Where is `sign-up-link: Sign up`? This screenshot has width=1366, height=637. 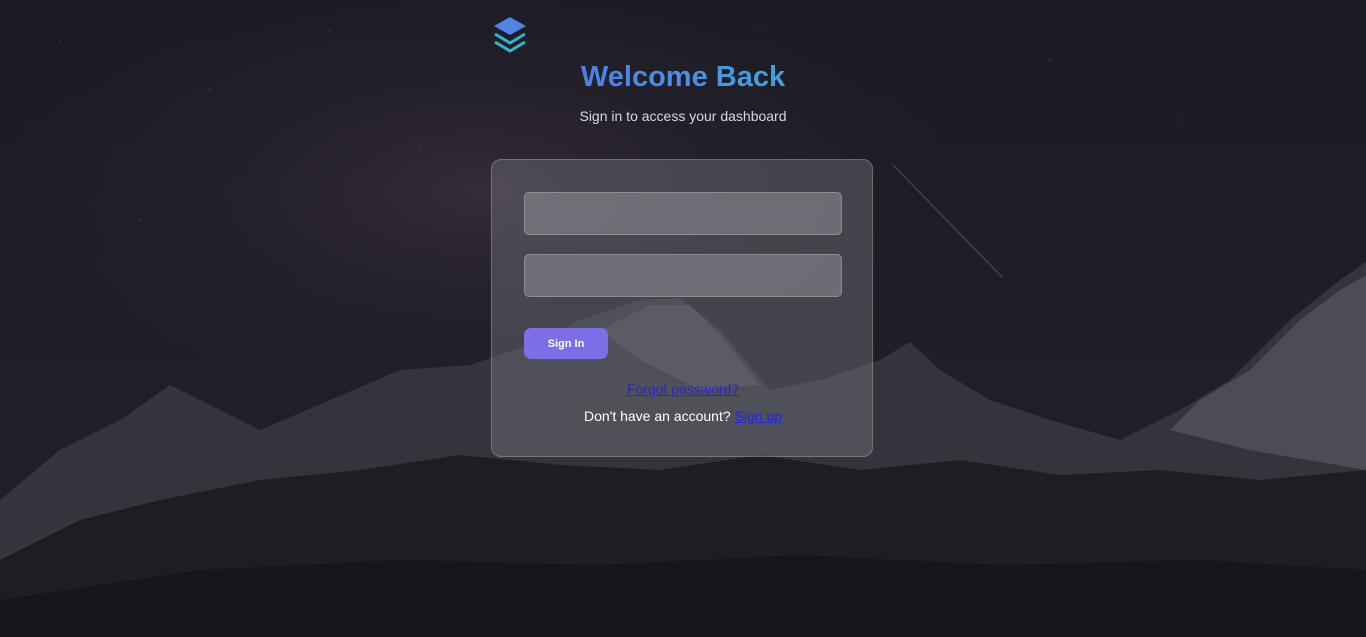 sign-up-link: Sign up is located at coordinates (758, 416).